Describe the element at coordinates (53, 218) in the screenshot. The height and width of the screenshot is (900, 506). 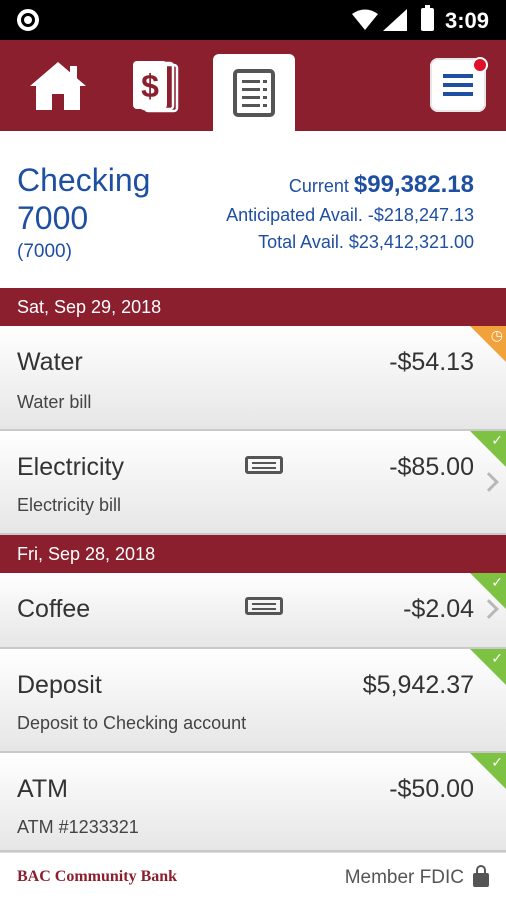
I see `account-name-line2: 7000` at that location.